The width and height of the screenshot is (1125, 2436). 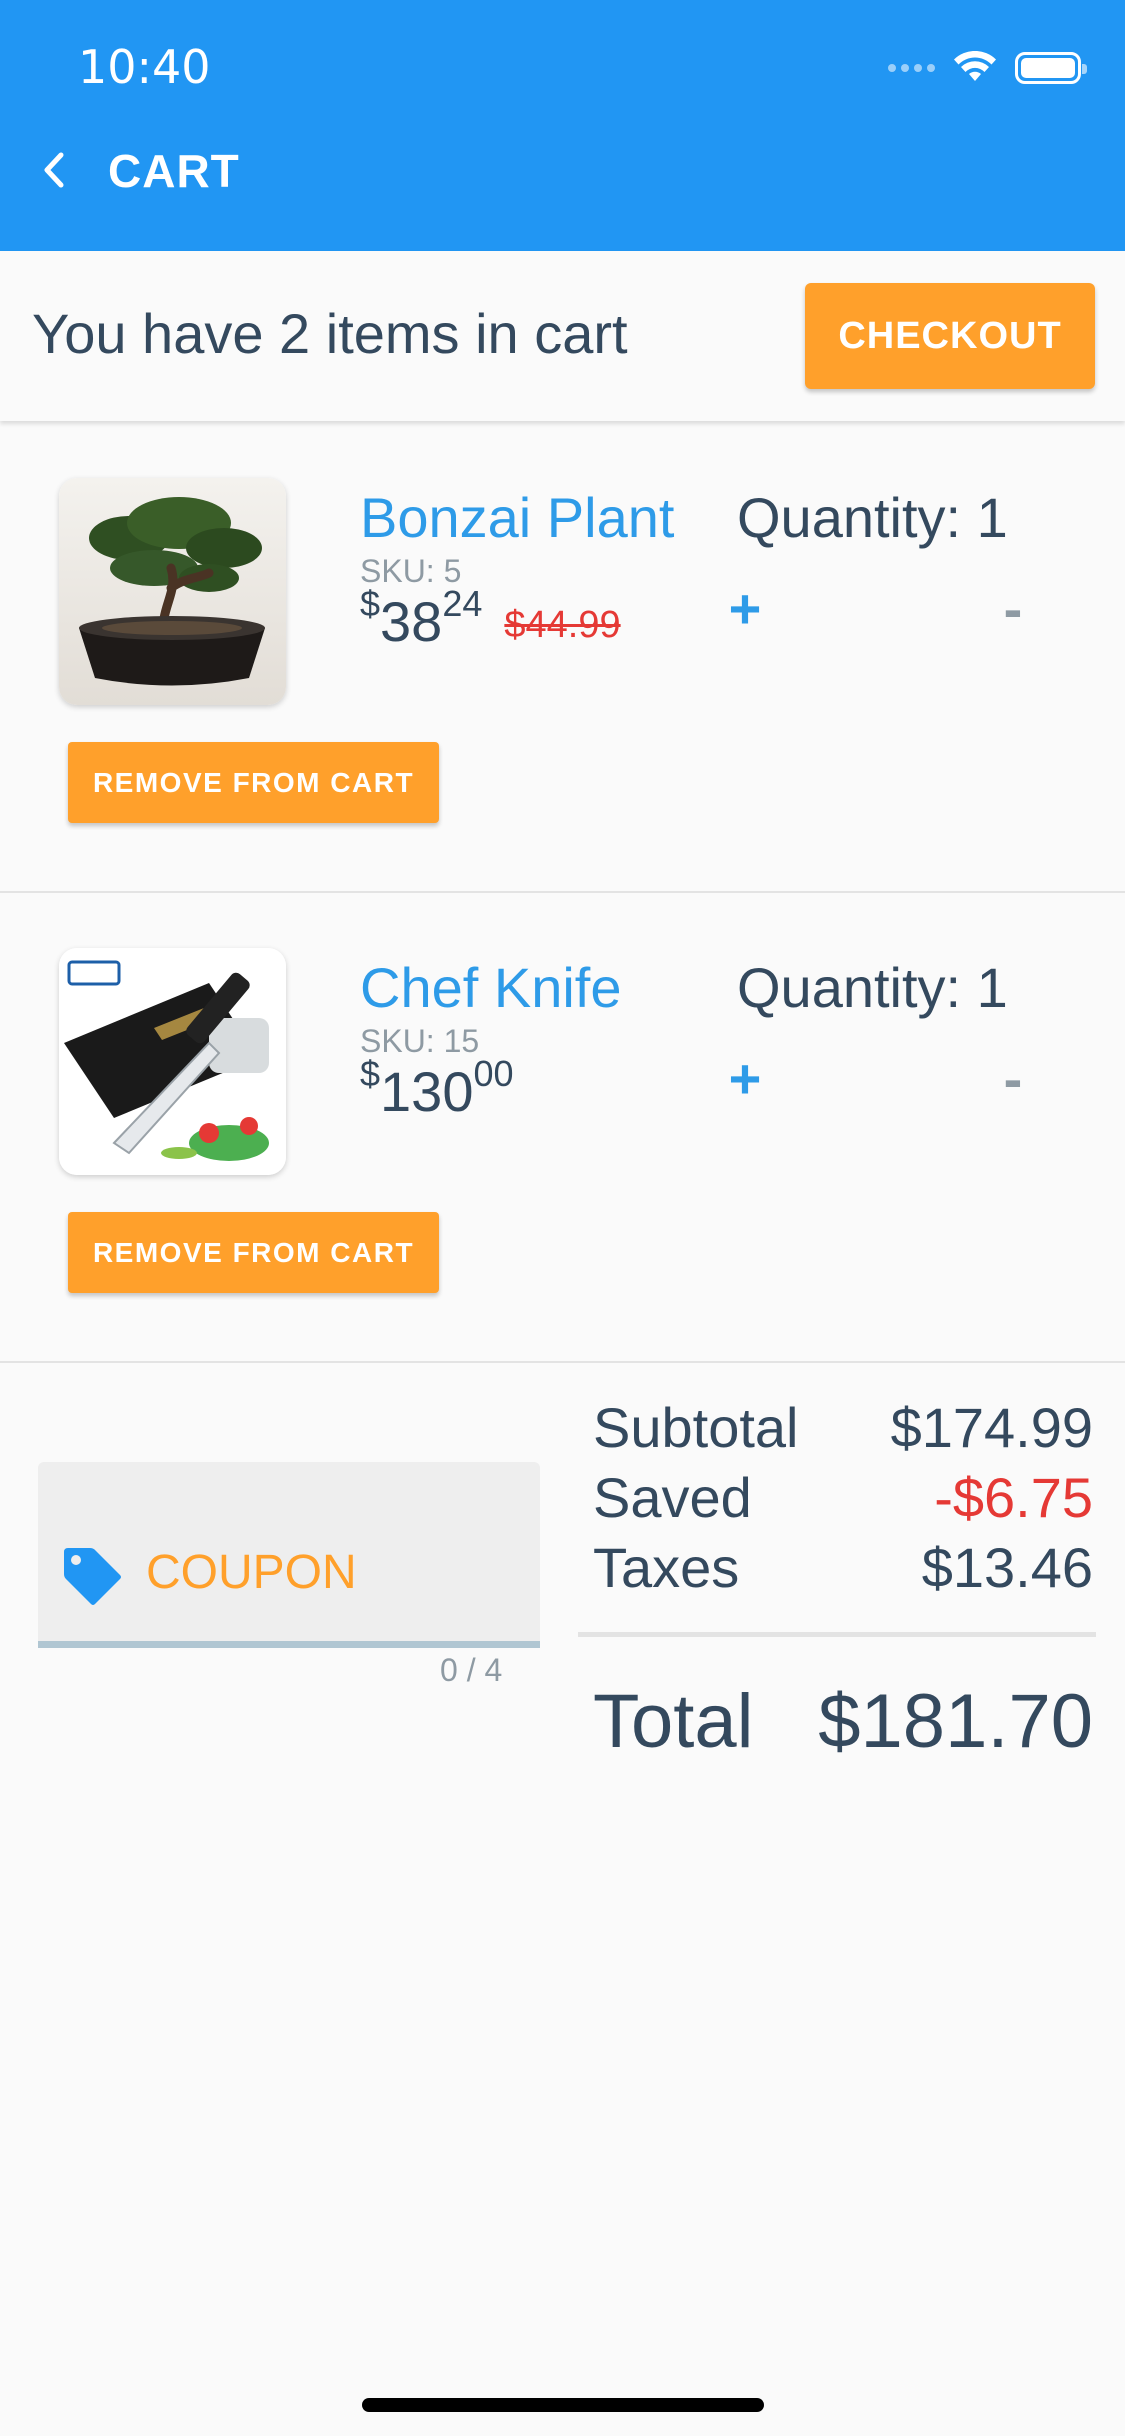 I want to click on status-time: 10:40, so click(x=144, y=67).